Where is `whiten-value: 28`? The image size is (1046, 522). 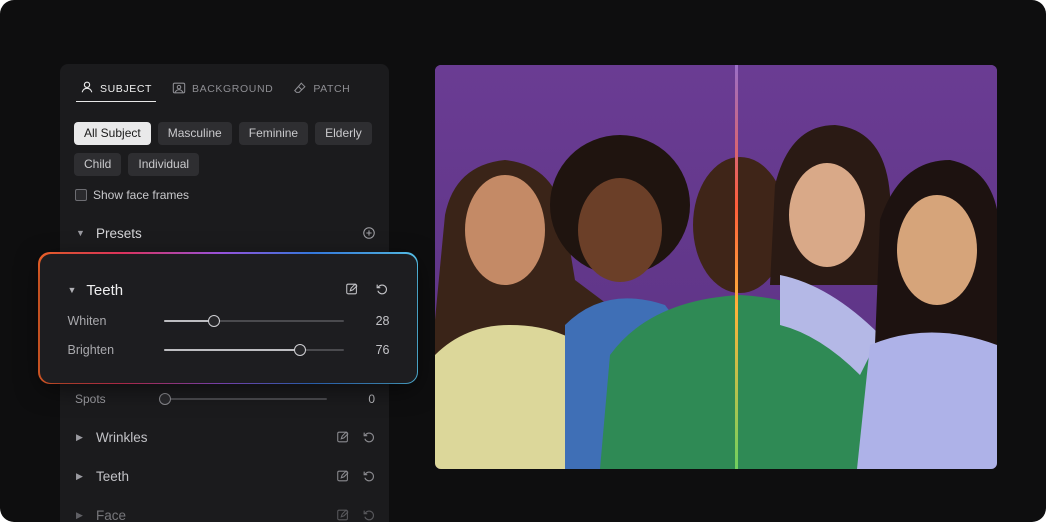
whiten-value: 28 is located at coordinates (382, 320).